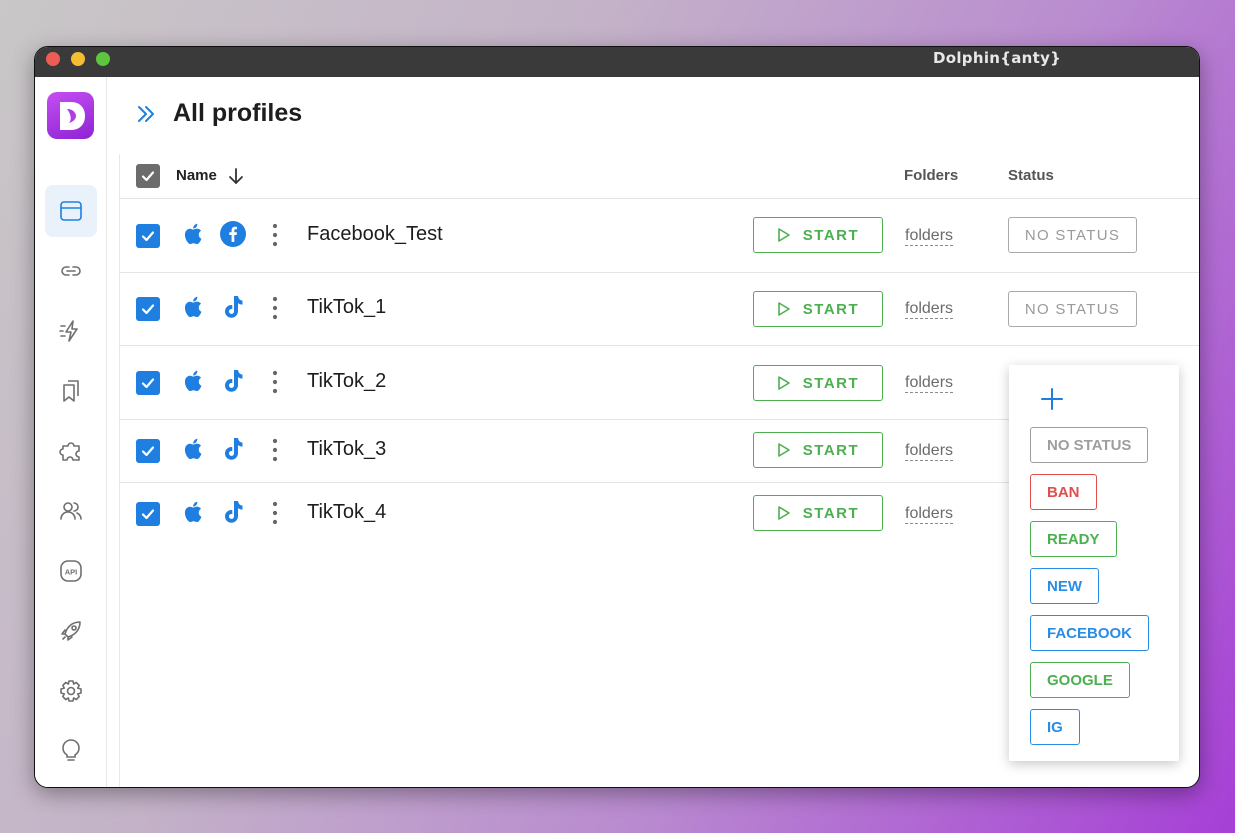 The width and height of the screenshot is (1235, 833). Describe the element at coordinates (1090, 633) in the screenshot. I see `status-option-facebook: FACEBOOK` at that location.